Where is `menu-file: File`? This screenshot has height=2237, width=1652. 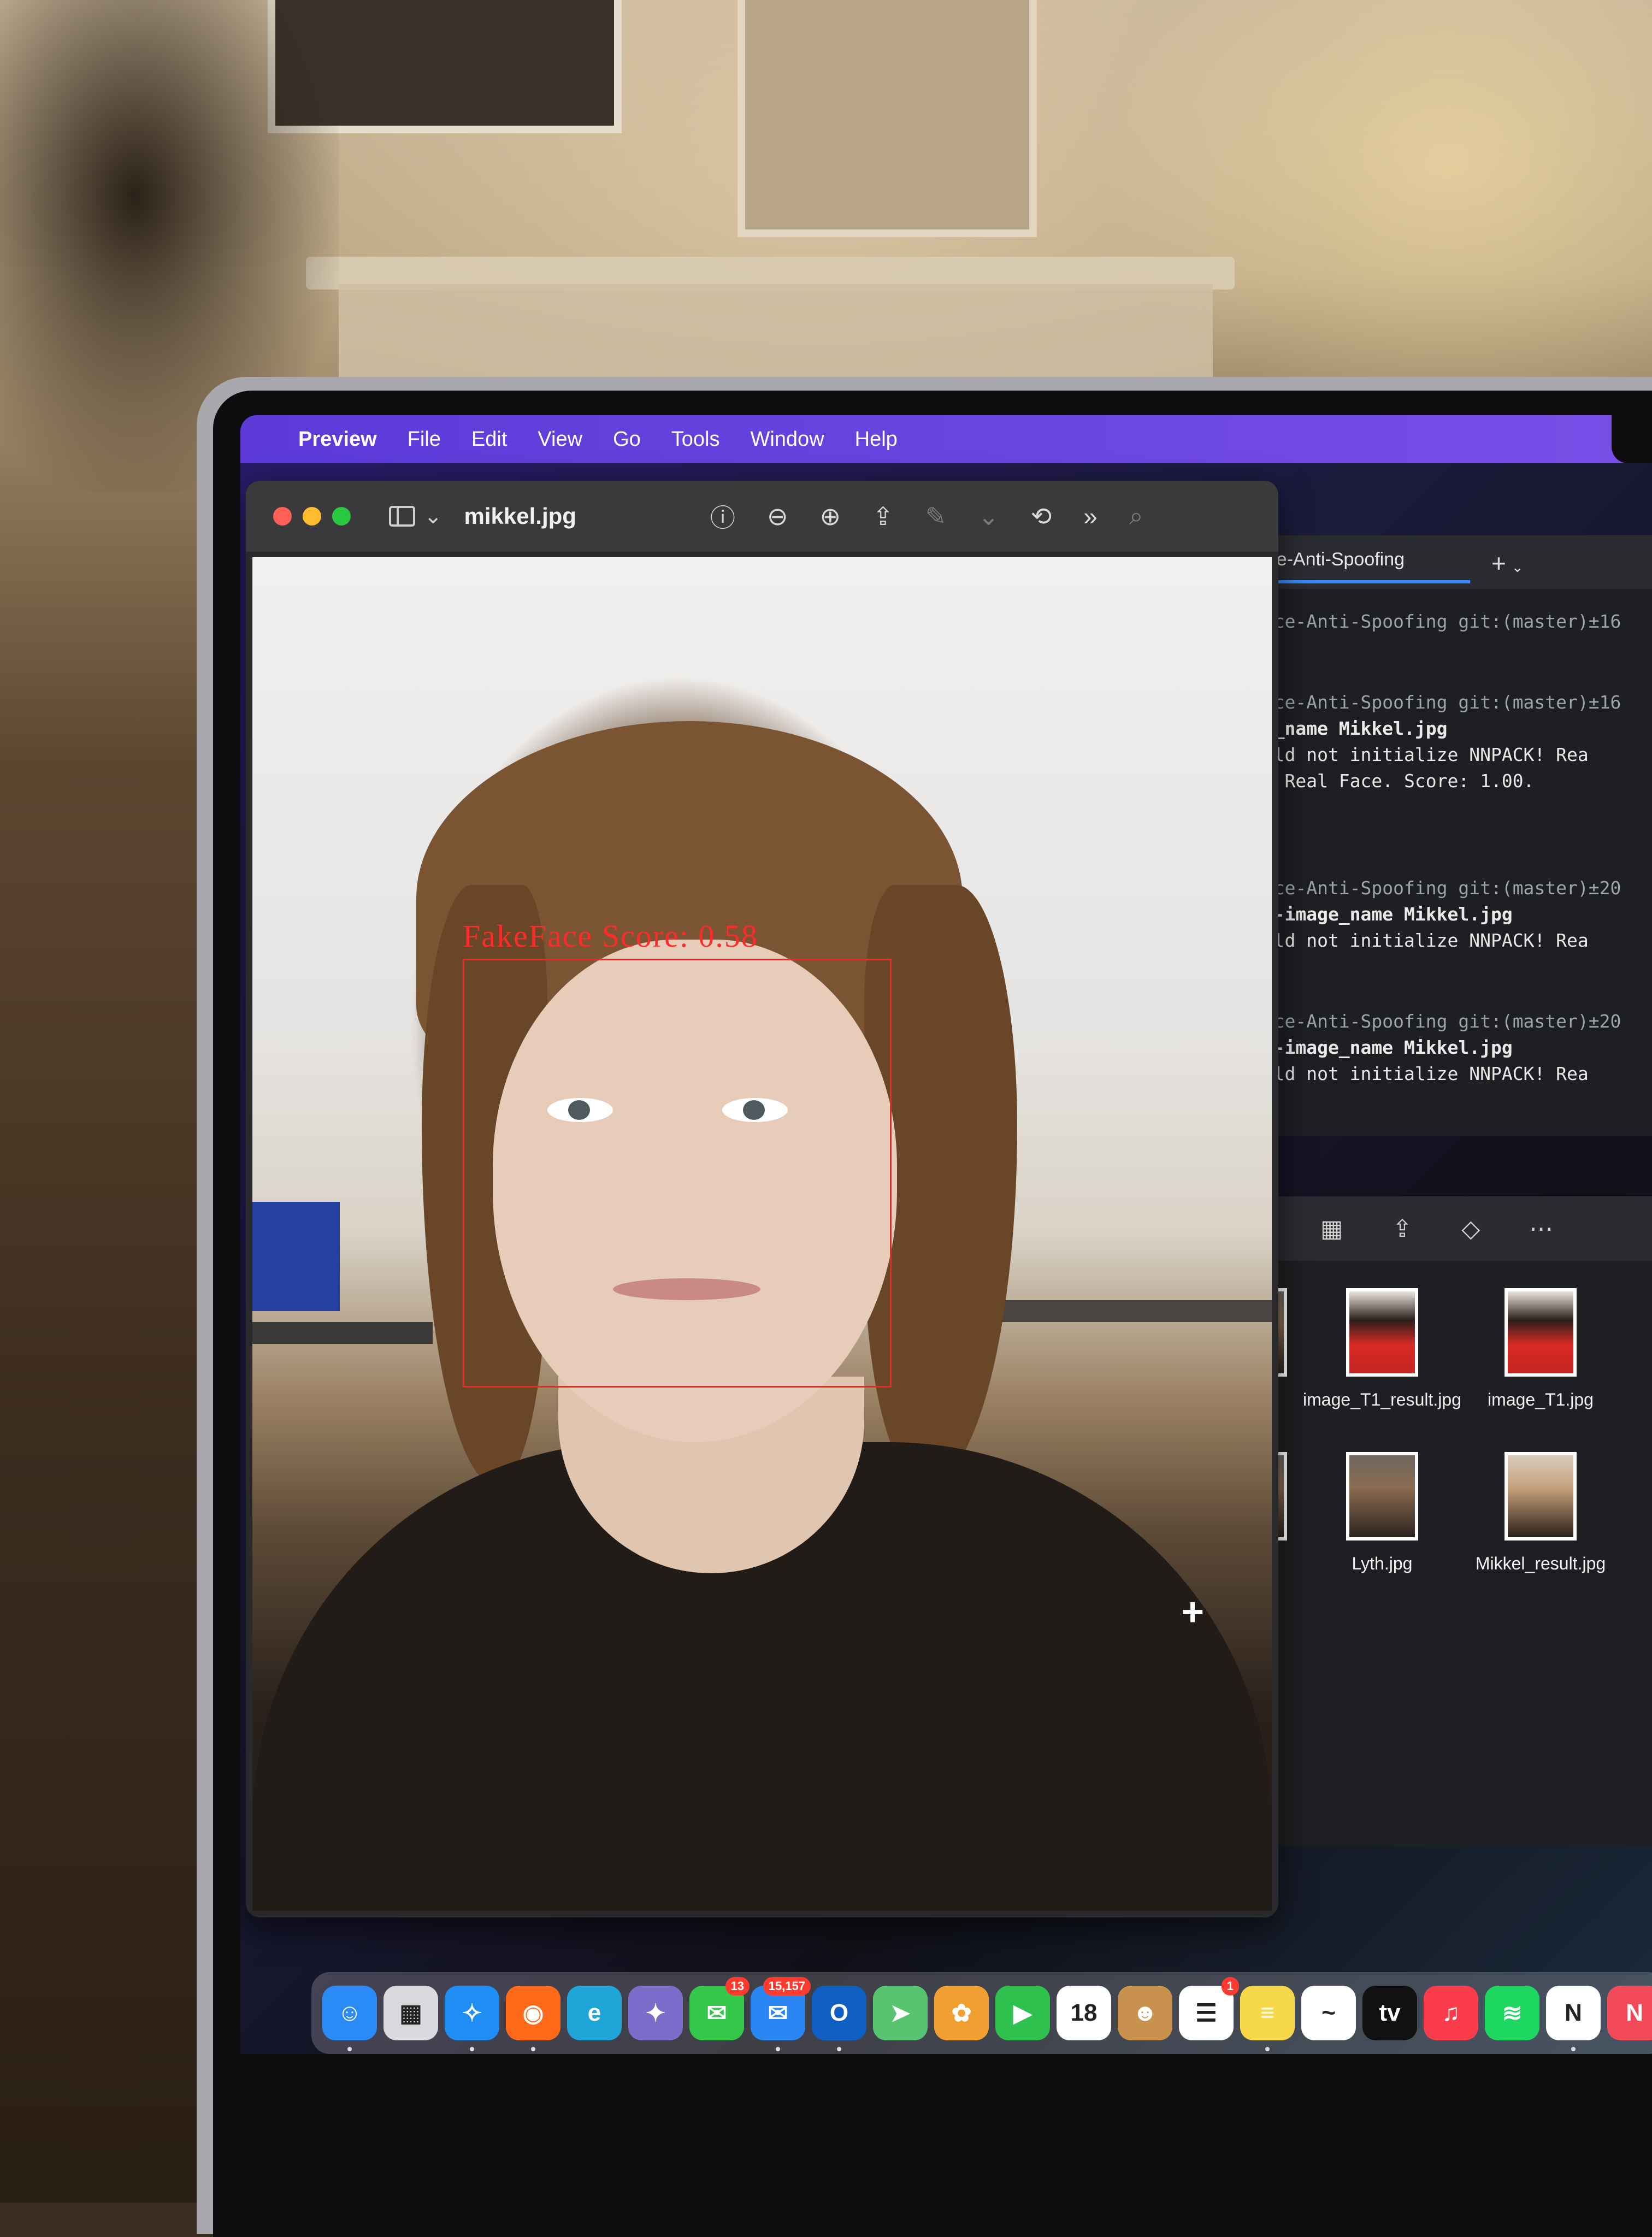
menu-file: File is located at coordinates (424, 439).